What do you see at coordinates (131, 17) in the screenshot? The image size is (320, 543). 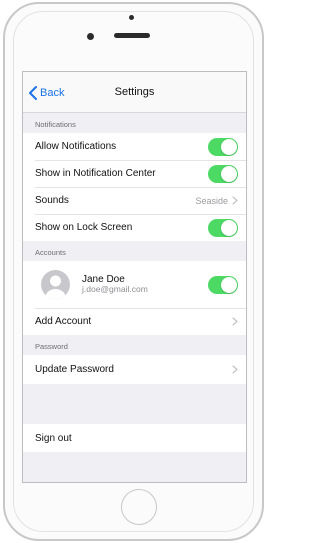 I see `front-sensor` at bounding box center [131, 17].